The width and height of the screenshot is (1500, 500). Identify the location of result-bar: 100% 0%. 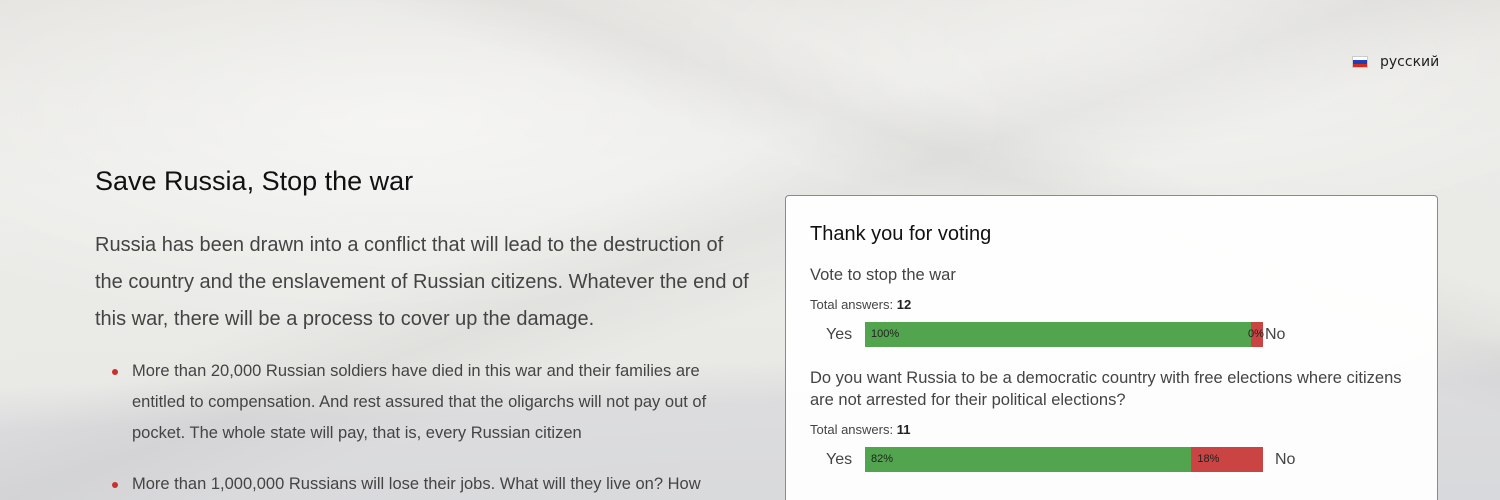
(1064, 334).